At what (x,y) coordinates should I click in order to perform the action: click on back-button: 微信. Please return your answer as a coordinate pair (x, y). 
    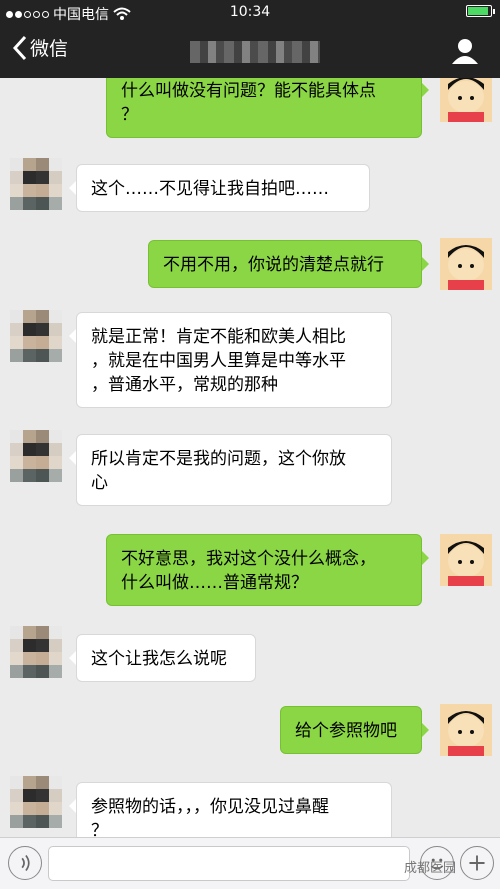
    Looking at the image, I should click on (40, 47).